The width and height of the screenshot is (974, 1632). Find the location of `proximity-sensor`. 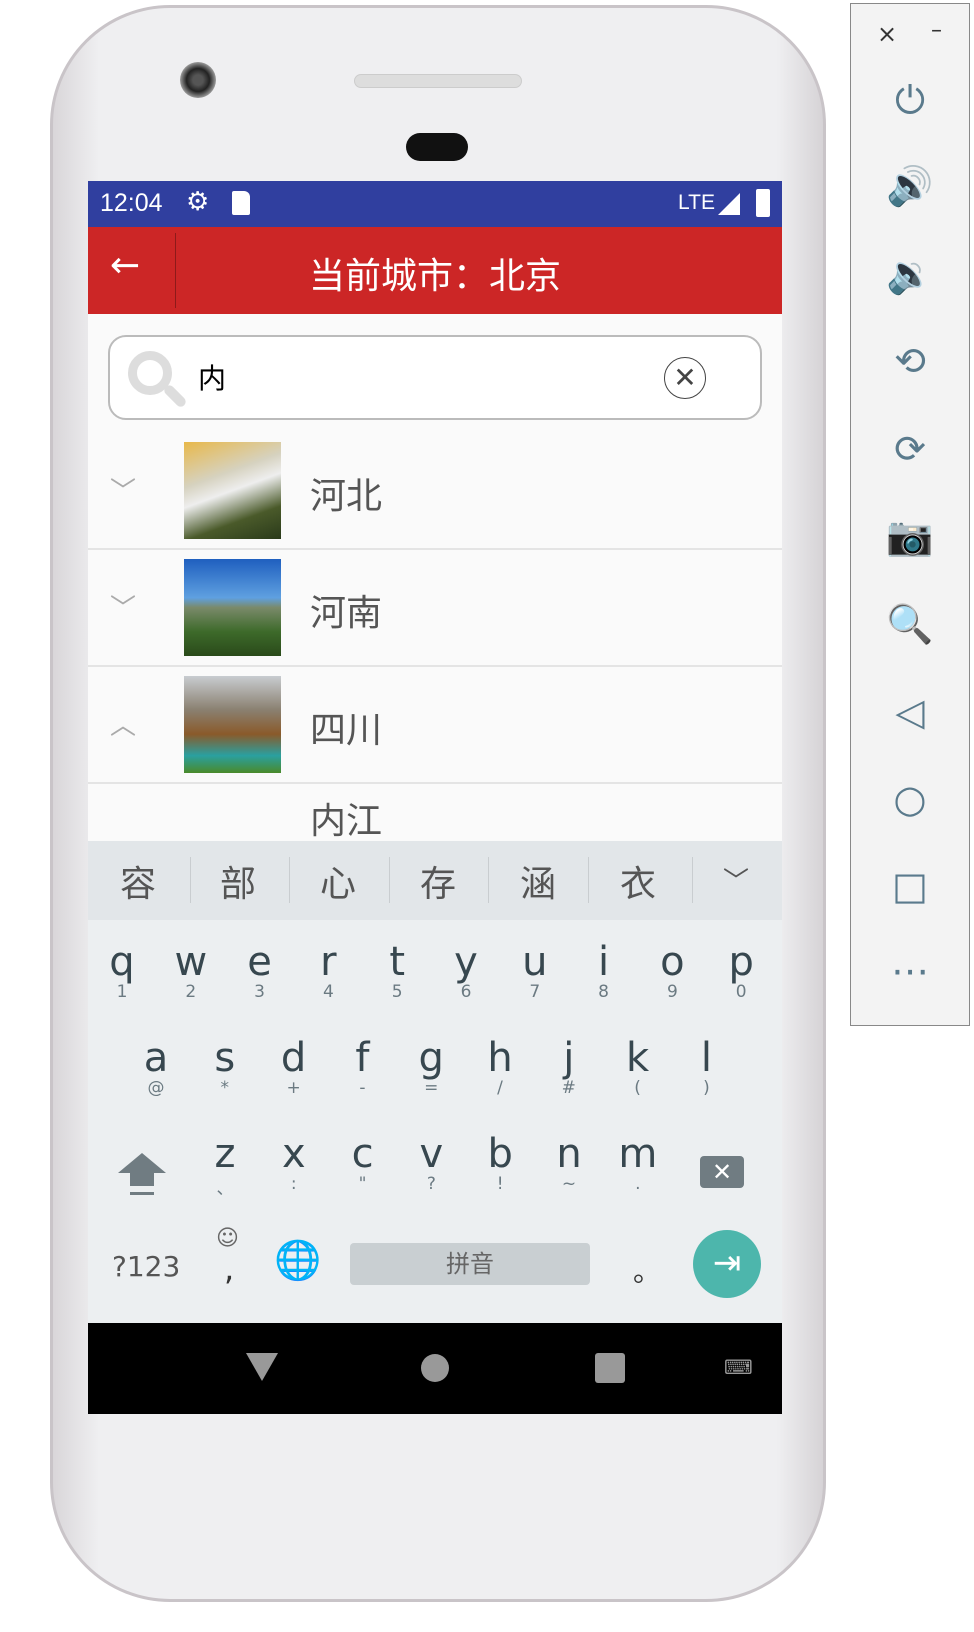

proximity-sensor is located at coordinates (437, 147).